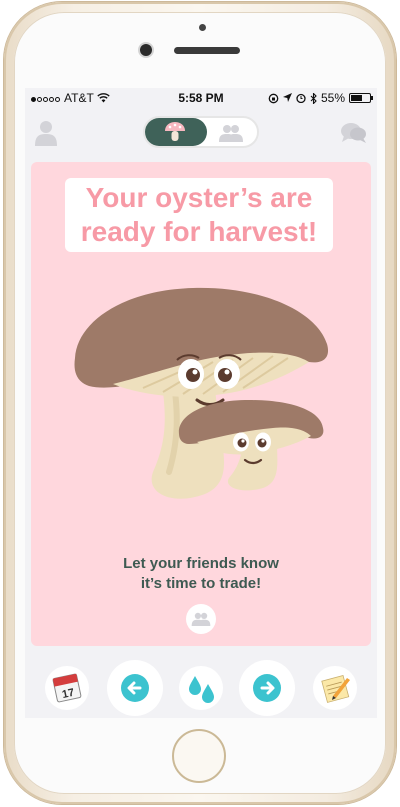 The width and height of the screenshot is (400, 807). I want to click on home-button, so click(199, 756).